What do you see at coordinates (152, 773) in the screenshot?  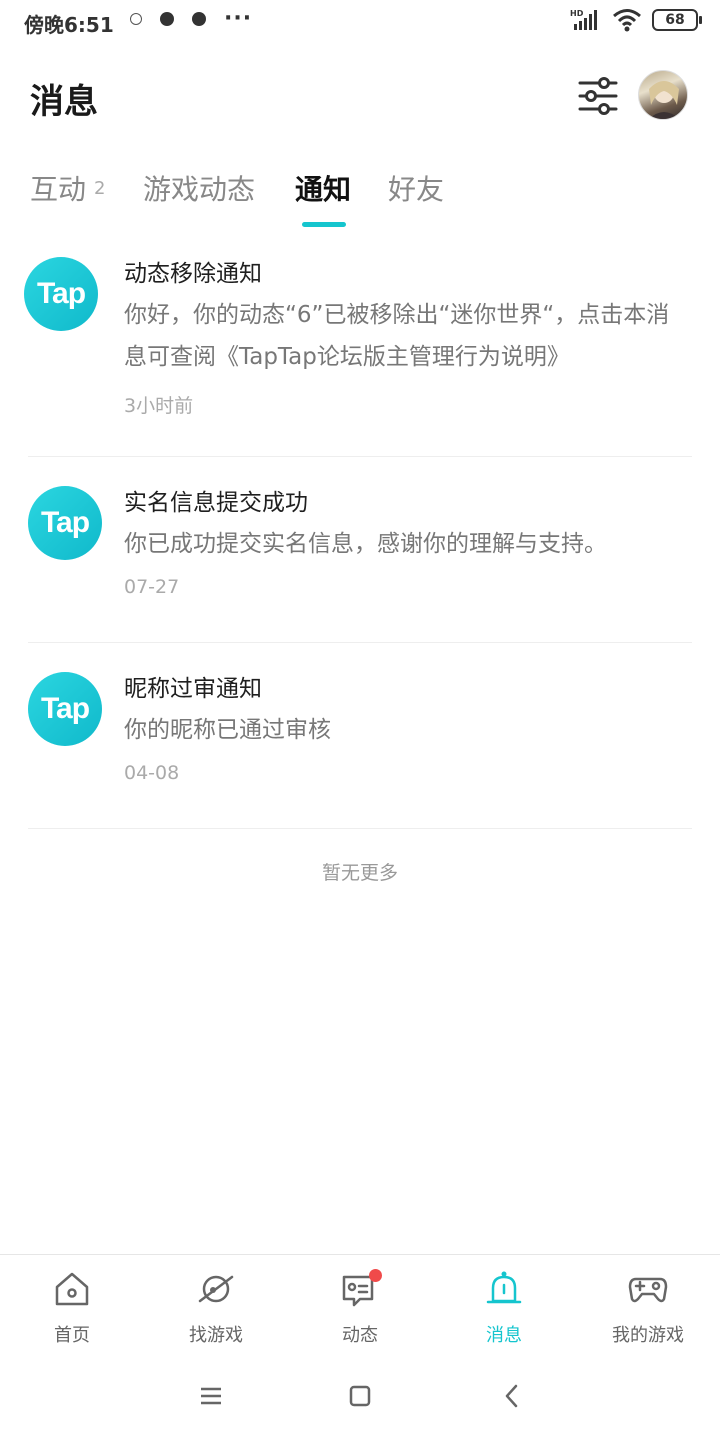 I see `notification-time: 04-08` at bounding box center [152, 773].